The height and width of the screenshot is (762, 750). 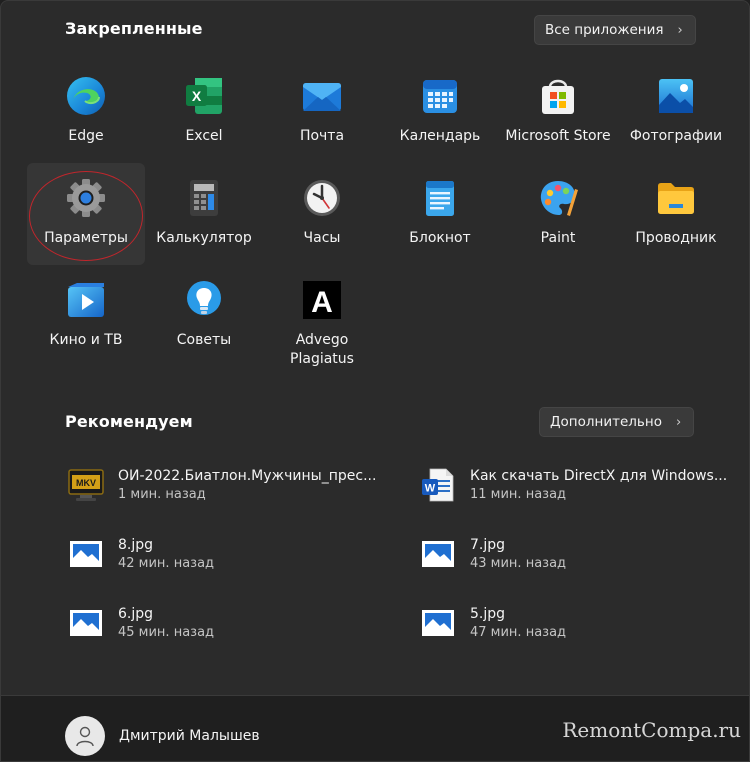 I want to click on svg-text: MKV, so click(x=86, y=483).